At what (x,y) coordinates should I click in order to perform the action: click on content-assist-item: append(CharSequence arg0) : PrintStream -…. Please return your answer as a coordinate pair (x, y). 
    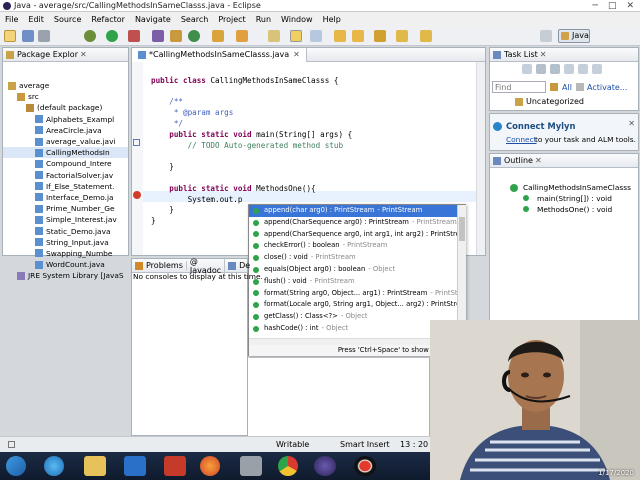
    Looking at the image, I should click on (353, 223).